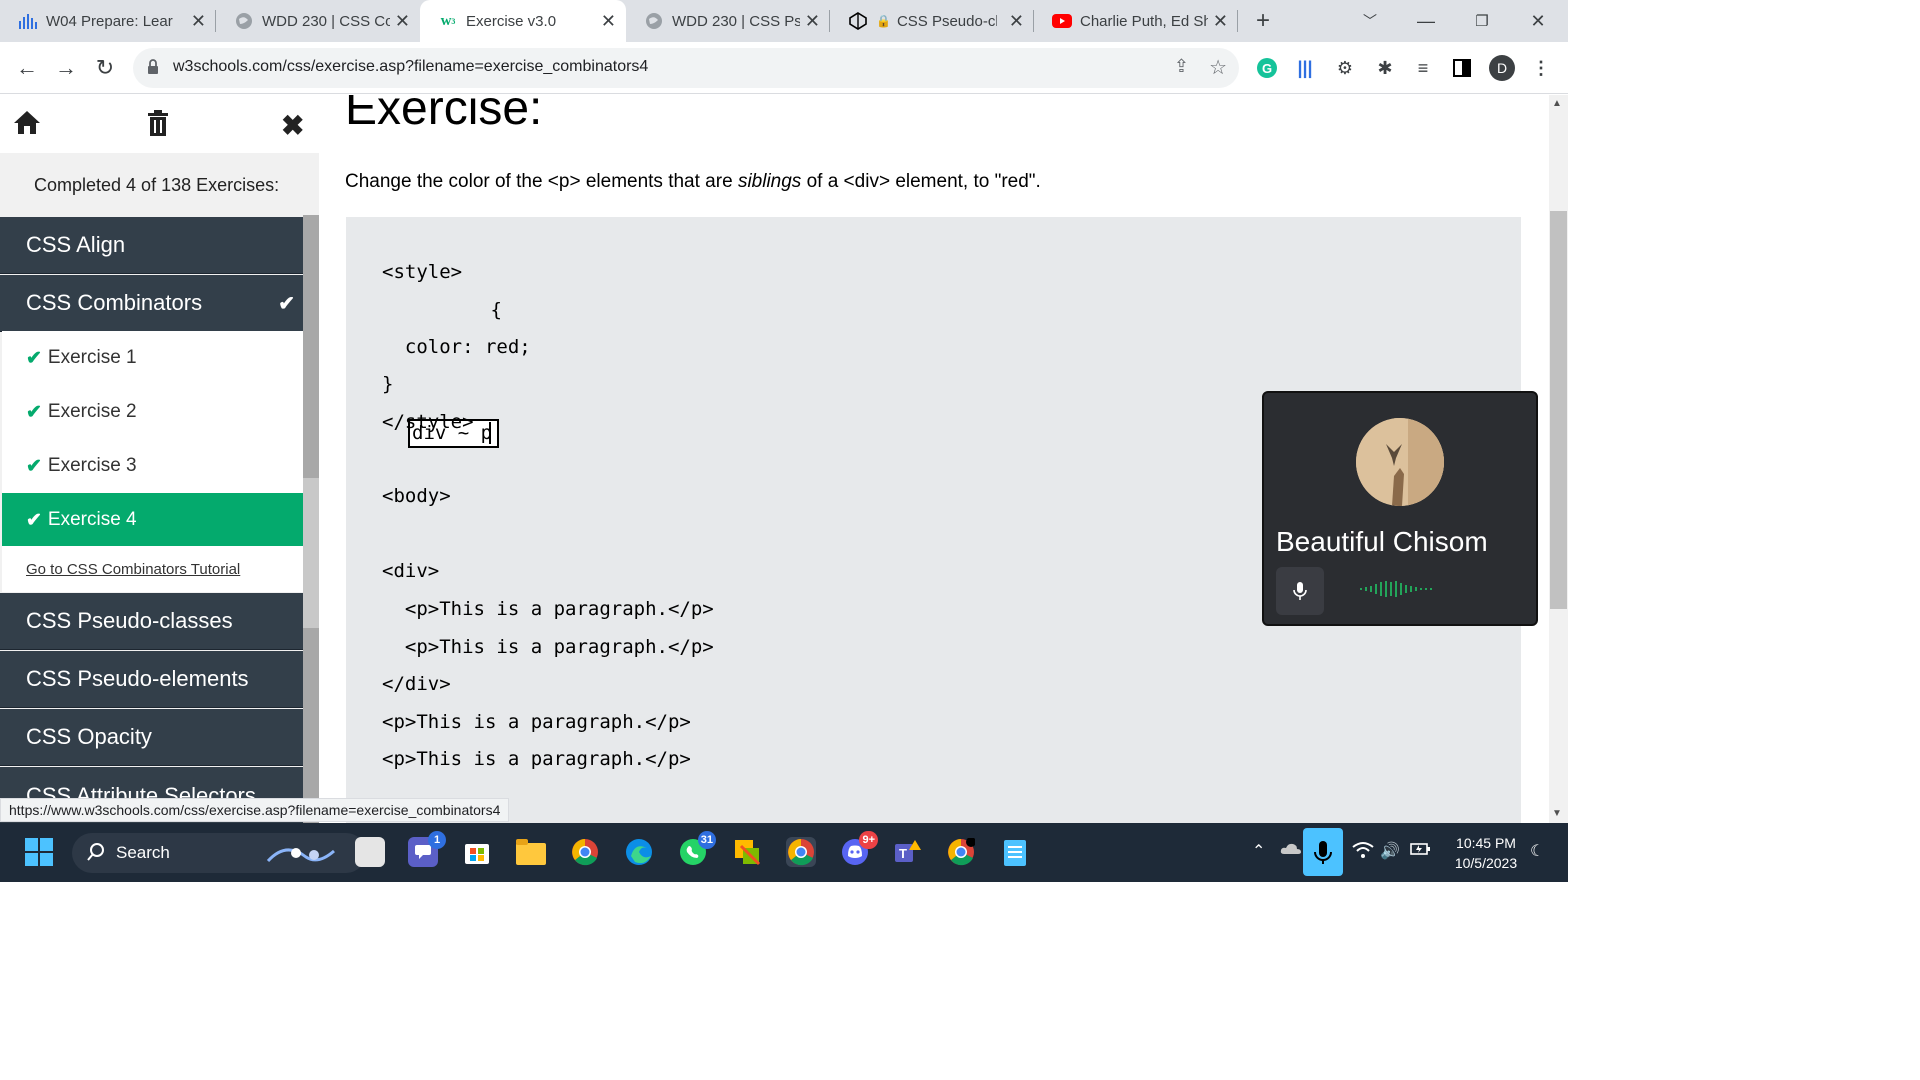 The height and width of the screenshot is (1080, 1920). Describe the element at coordinates (1462, 68) in the screenshot. I see `side-panel-icon` at that location.